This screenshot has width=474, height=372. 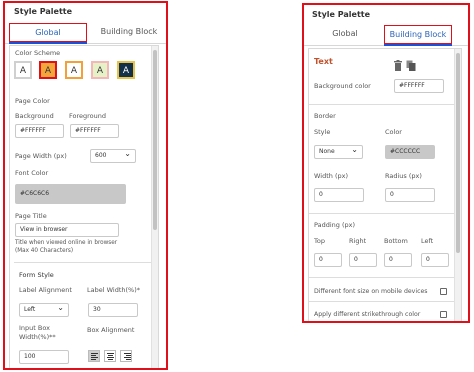 I want to click on padding-label: Padding (px), so click(x=335, y=225).